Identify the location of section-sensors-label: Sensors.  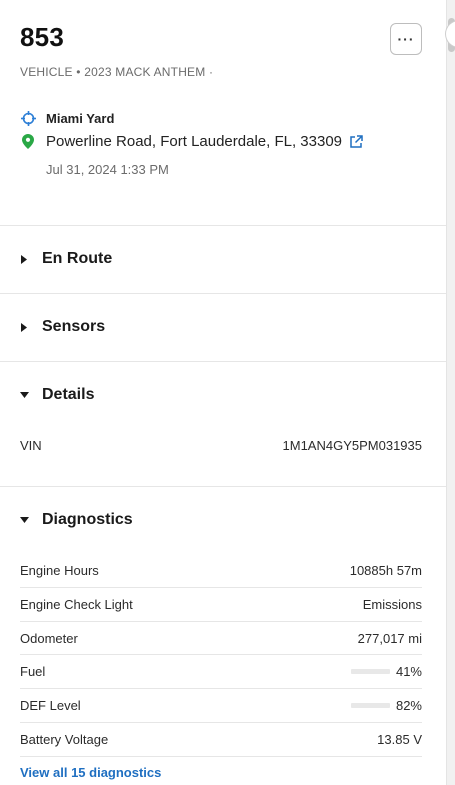
(74, 326).